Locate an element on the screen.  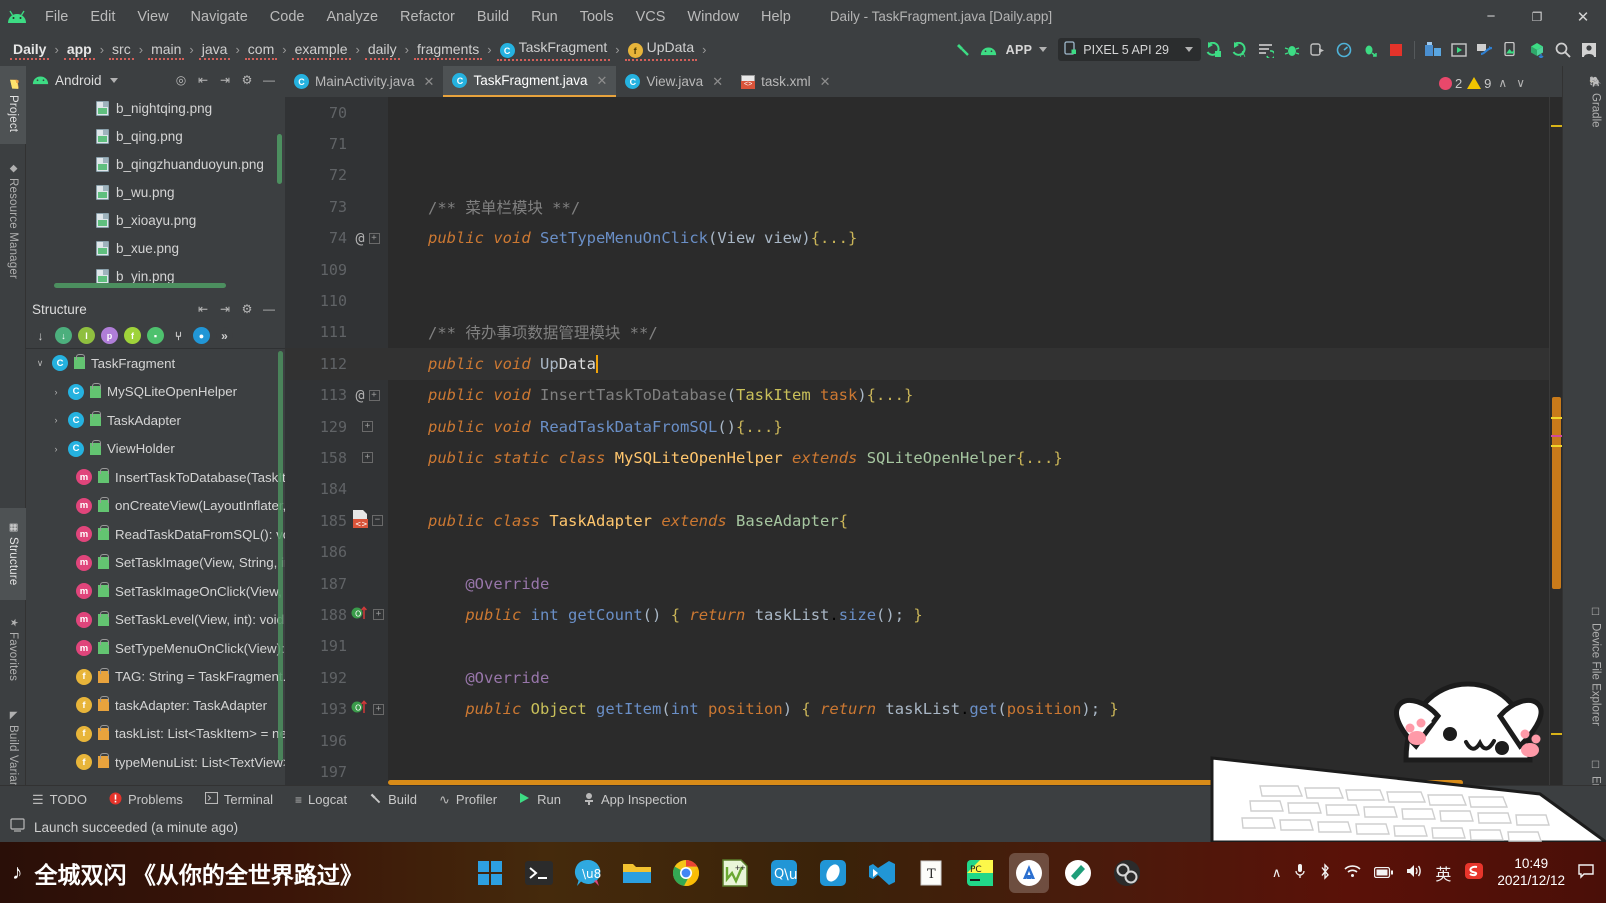
event-log-icon is located at coordinates (17, 827).